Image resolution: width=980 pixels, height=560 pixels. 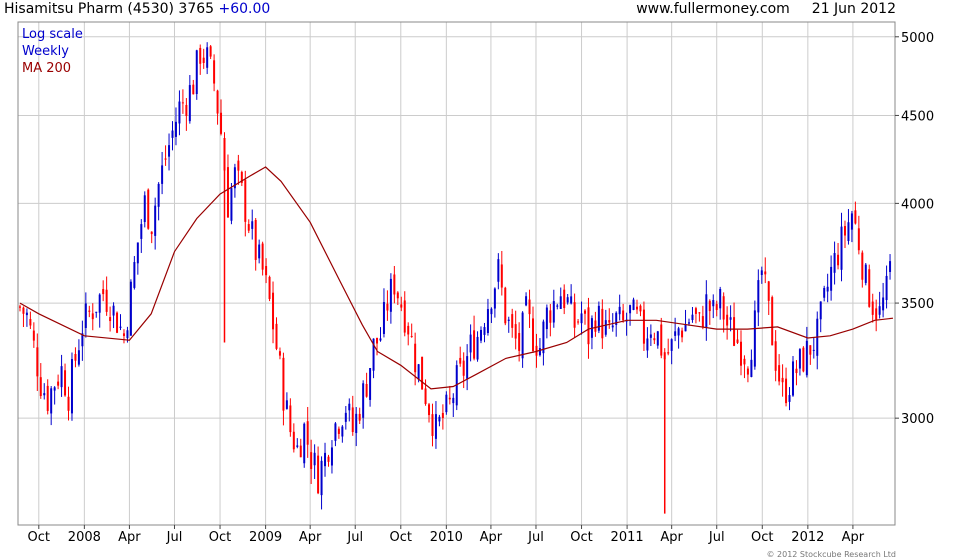 What do you see at coordinates (535, 537) in the screenshot?
I see `x-tick-label: Jul` at bounding box center [535, 537].